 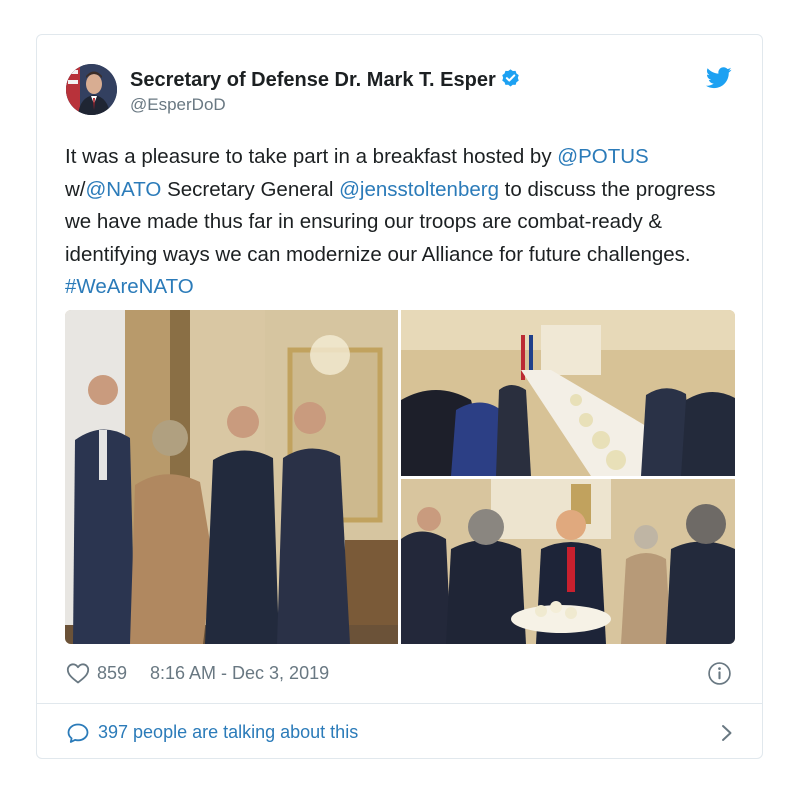 What do you see at coordinates (178, 105) in the screenshot?
I see `handle: @EsperDoD` at bounding box center [178, 105].